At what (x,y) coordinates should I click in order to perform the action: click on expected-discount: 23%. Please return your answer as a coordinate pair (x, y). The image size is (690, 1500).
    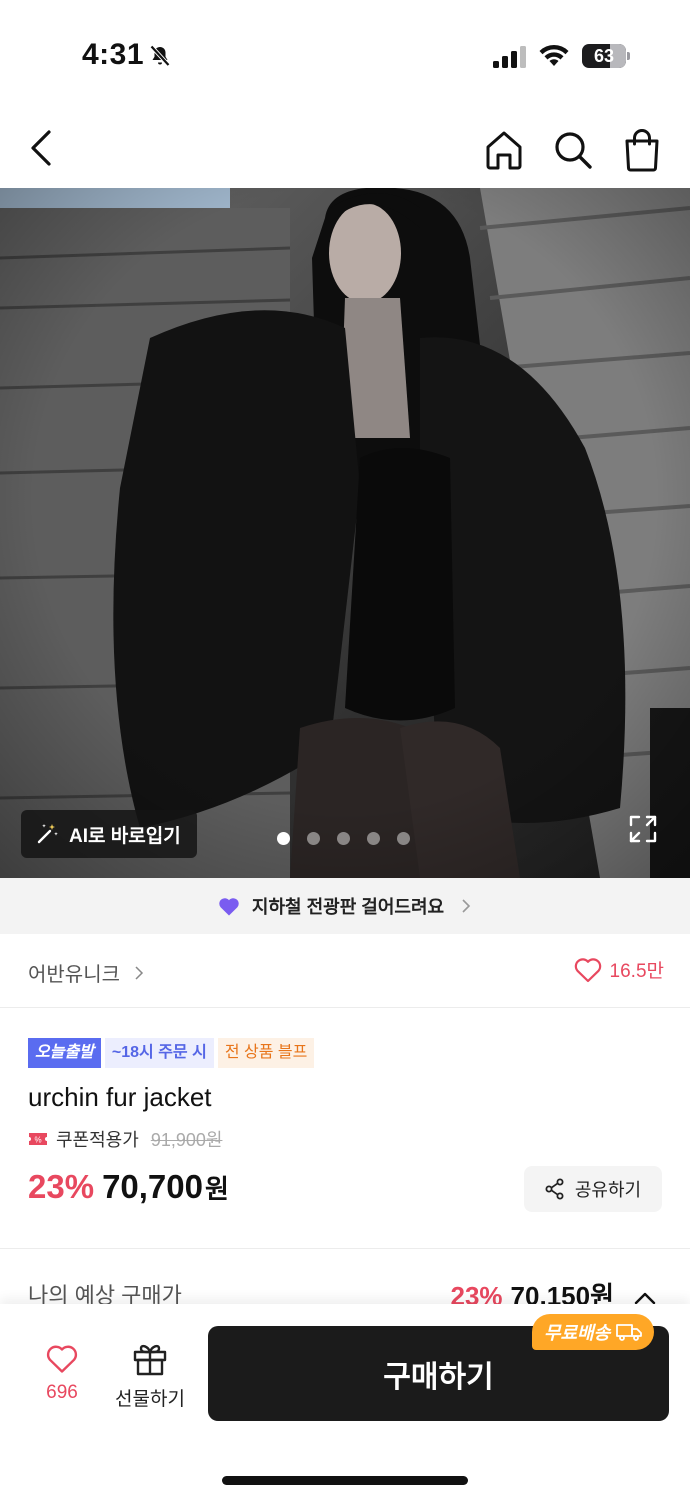
    Looking at the image, I should click on (476, 1293).